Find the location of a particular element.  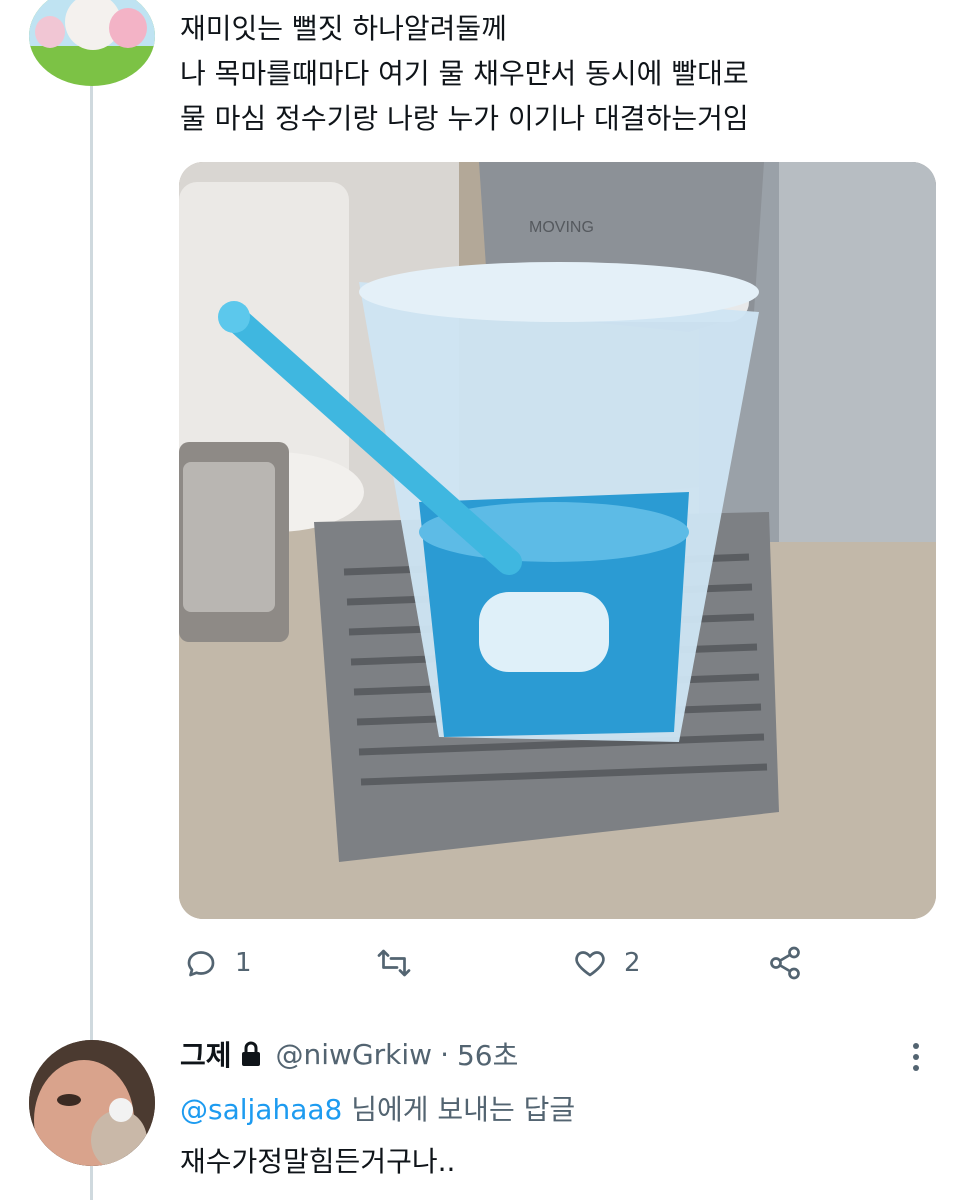

reply-count: 1 is located at coordinates (243, 963).